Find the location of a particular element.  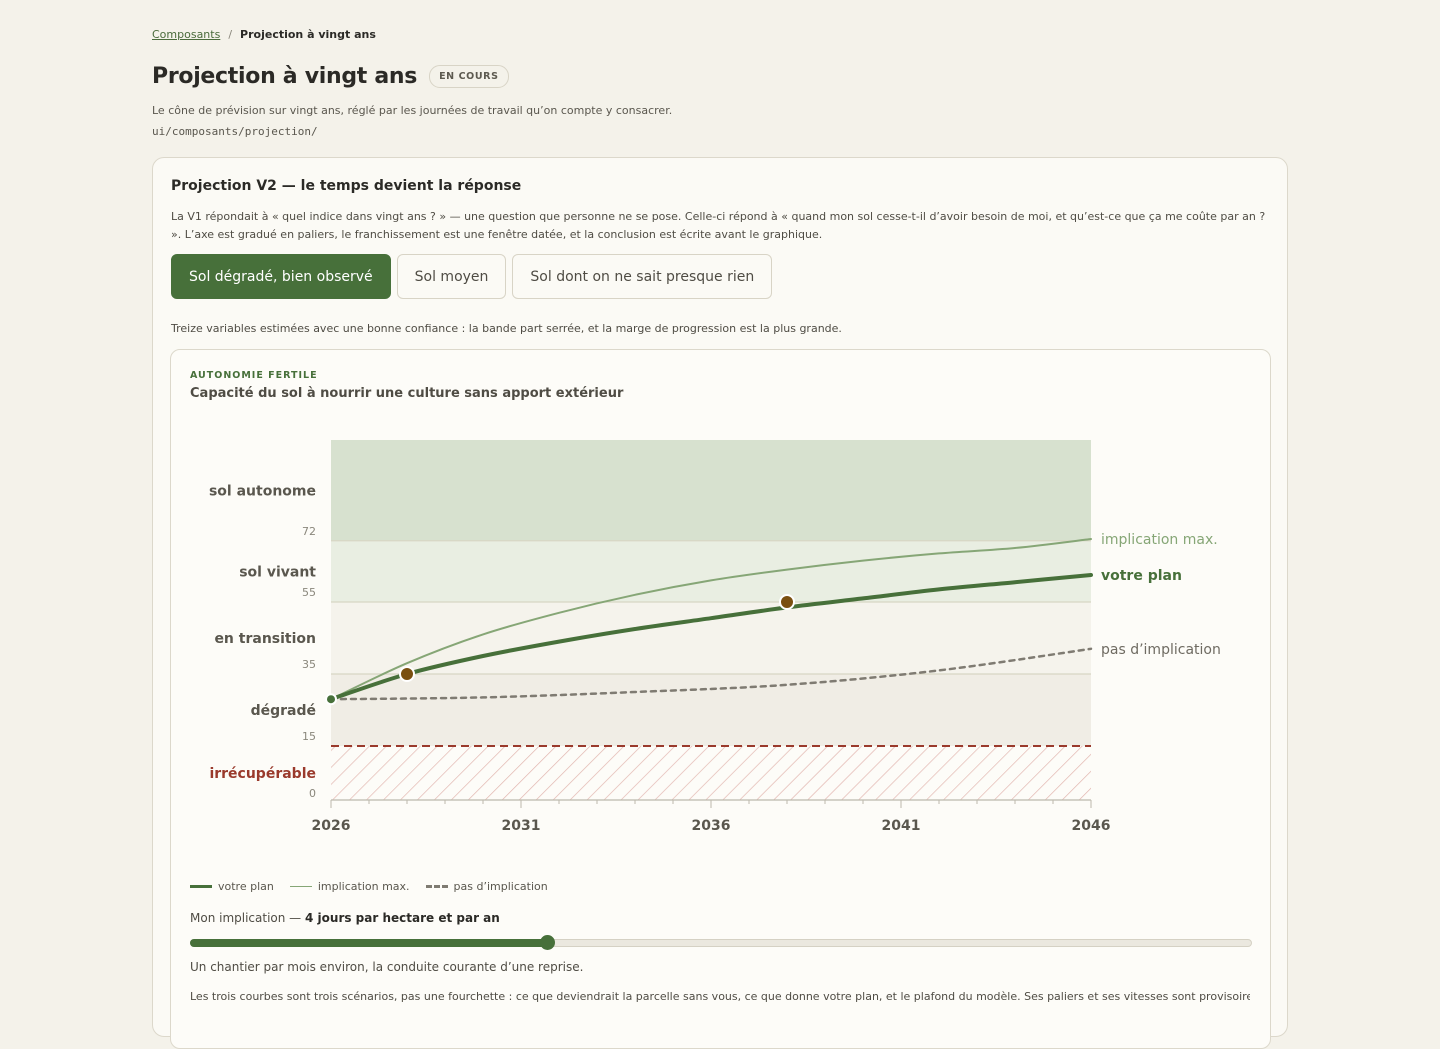

tab-sol-degrade: Sol dégradé, bien observé is located at coordinates (281, 276).